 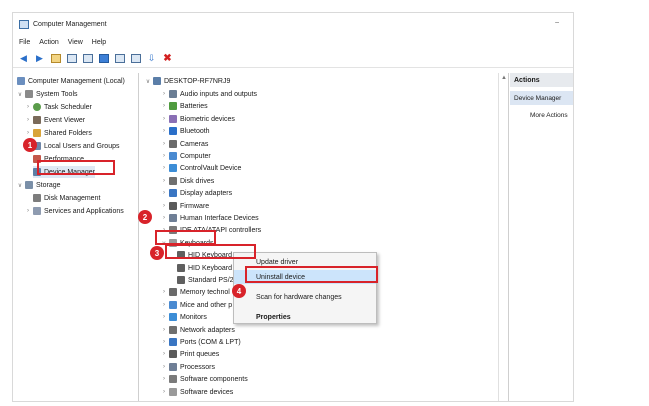 What do you see at coordinates (66, 198) in the screenshot?
I see `tree-item-disk-management: Disk Management` at bounding box center [66, 198].